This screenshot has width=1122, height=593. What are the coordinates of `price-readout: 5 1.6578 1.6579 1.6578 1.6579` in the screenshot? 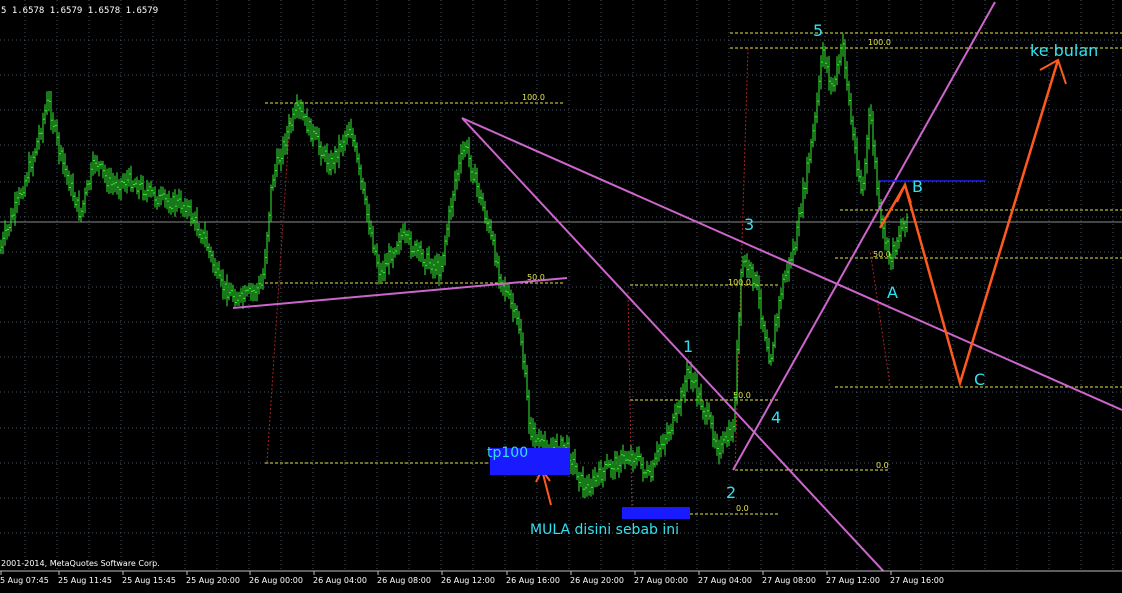 It's located at (79, 11).